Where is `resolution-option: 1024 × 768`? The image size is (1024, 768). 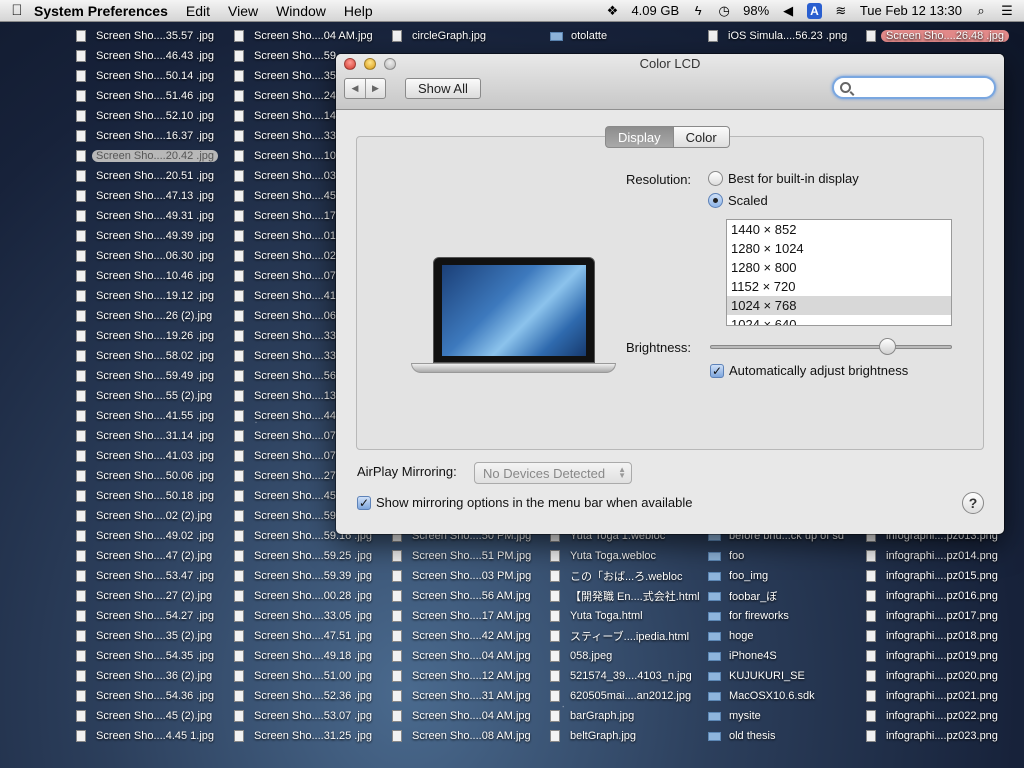 resolution-option: 1024 × 768 is located at coordinates (839, 305).